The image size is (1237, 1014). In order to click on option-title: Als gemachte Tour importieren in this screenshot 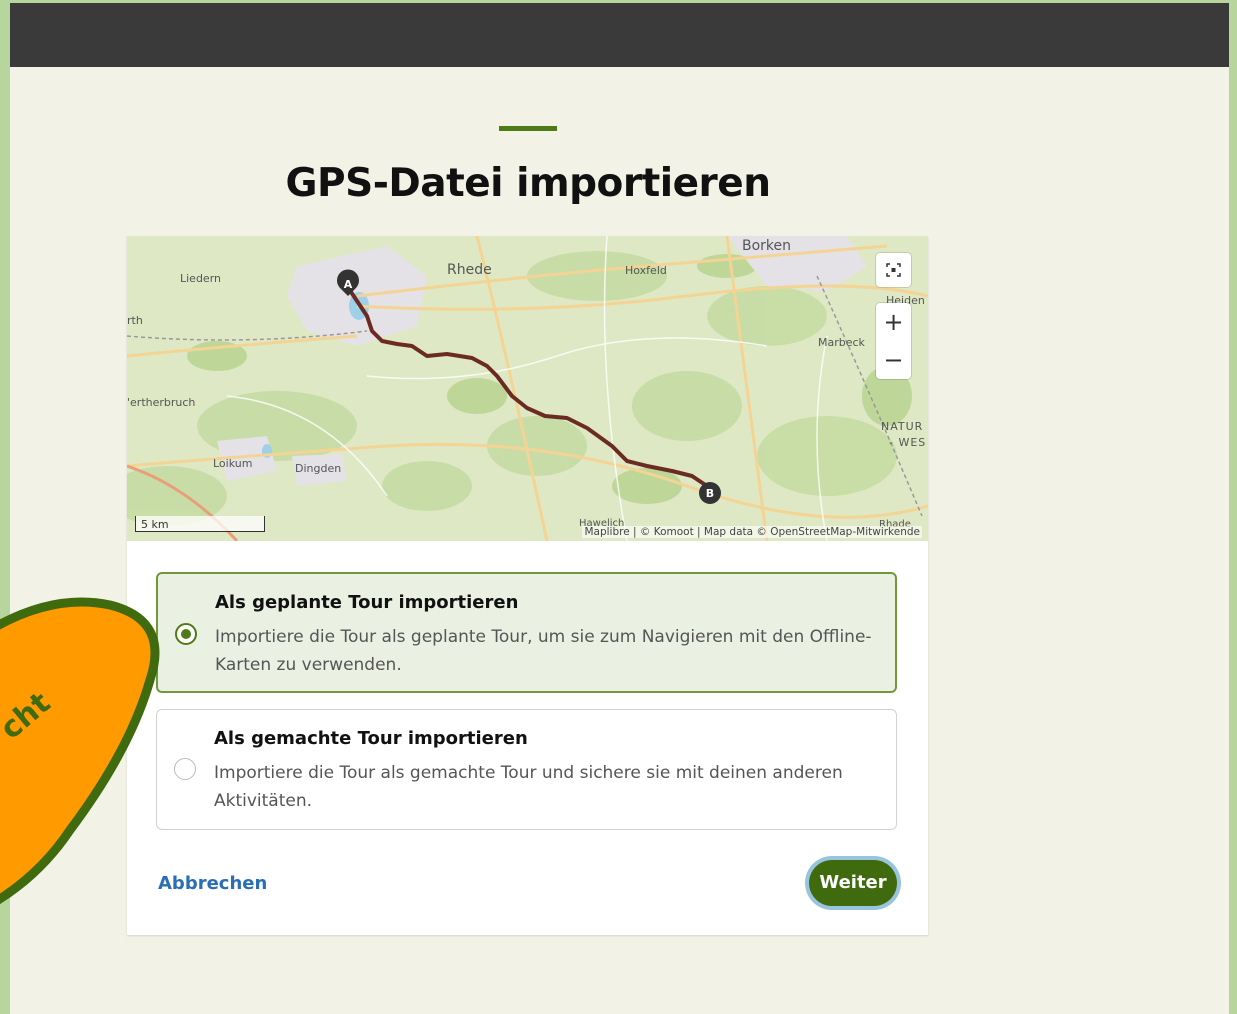, I will do `click(371, 738)`.